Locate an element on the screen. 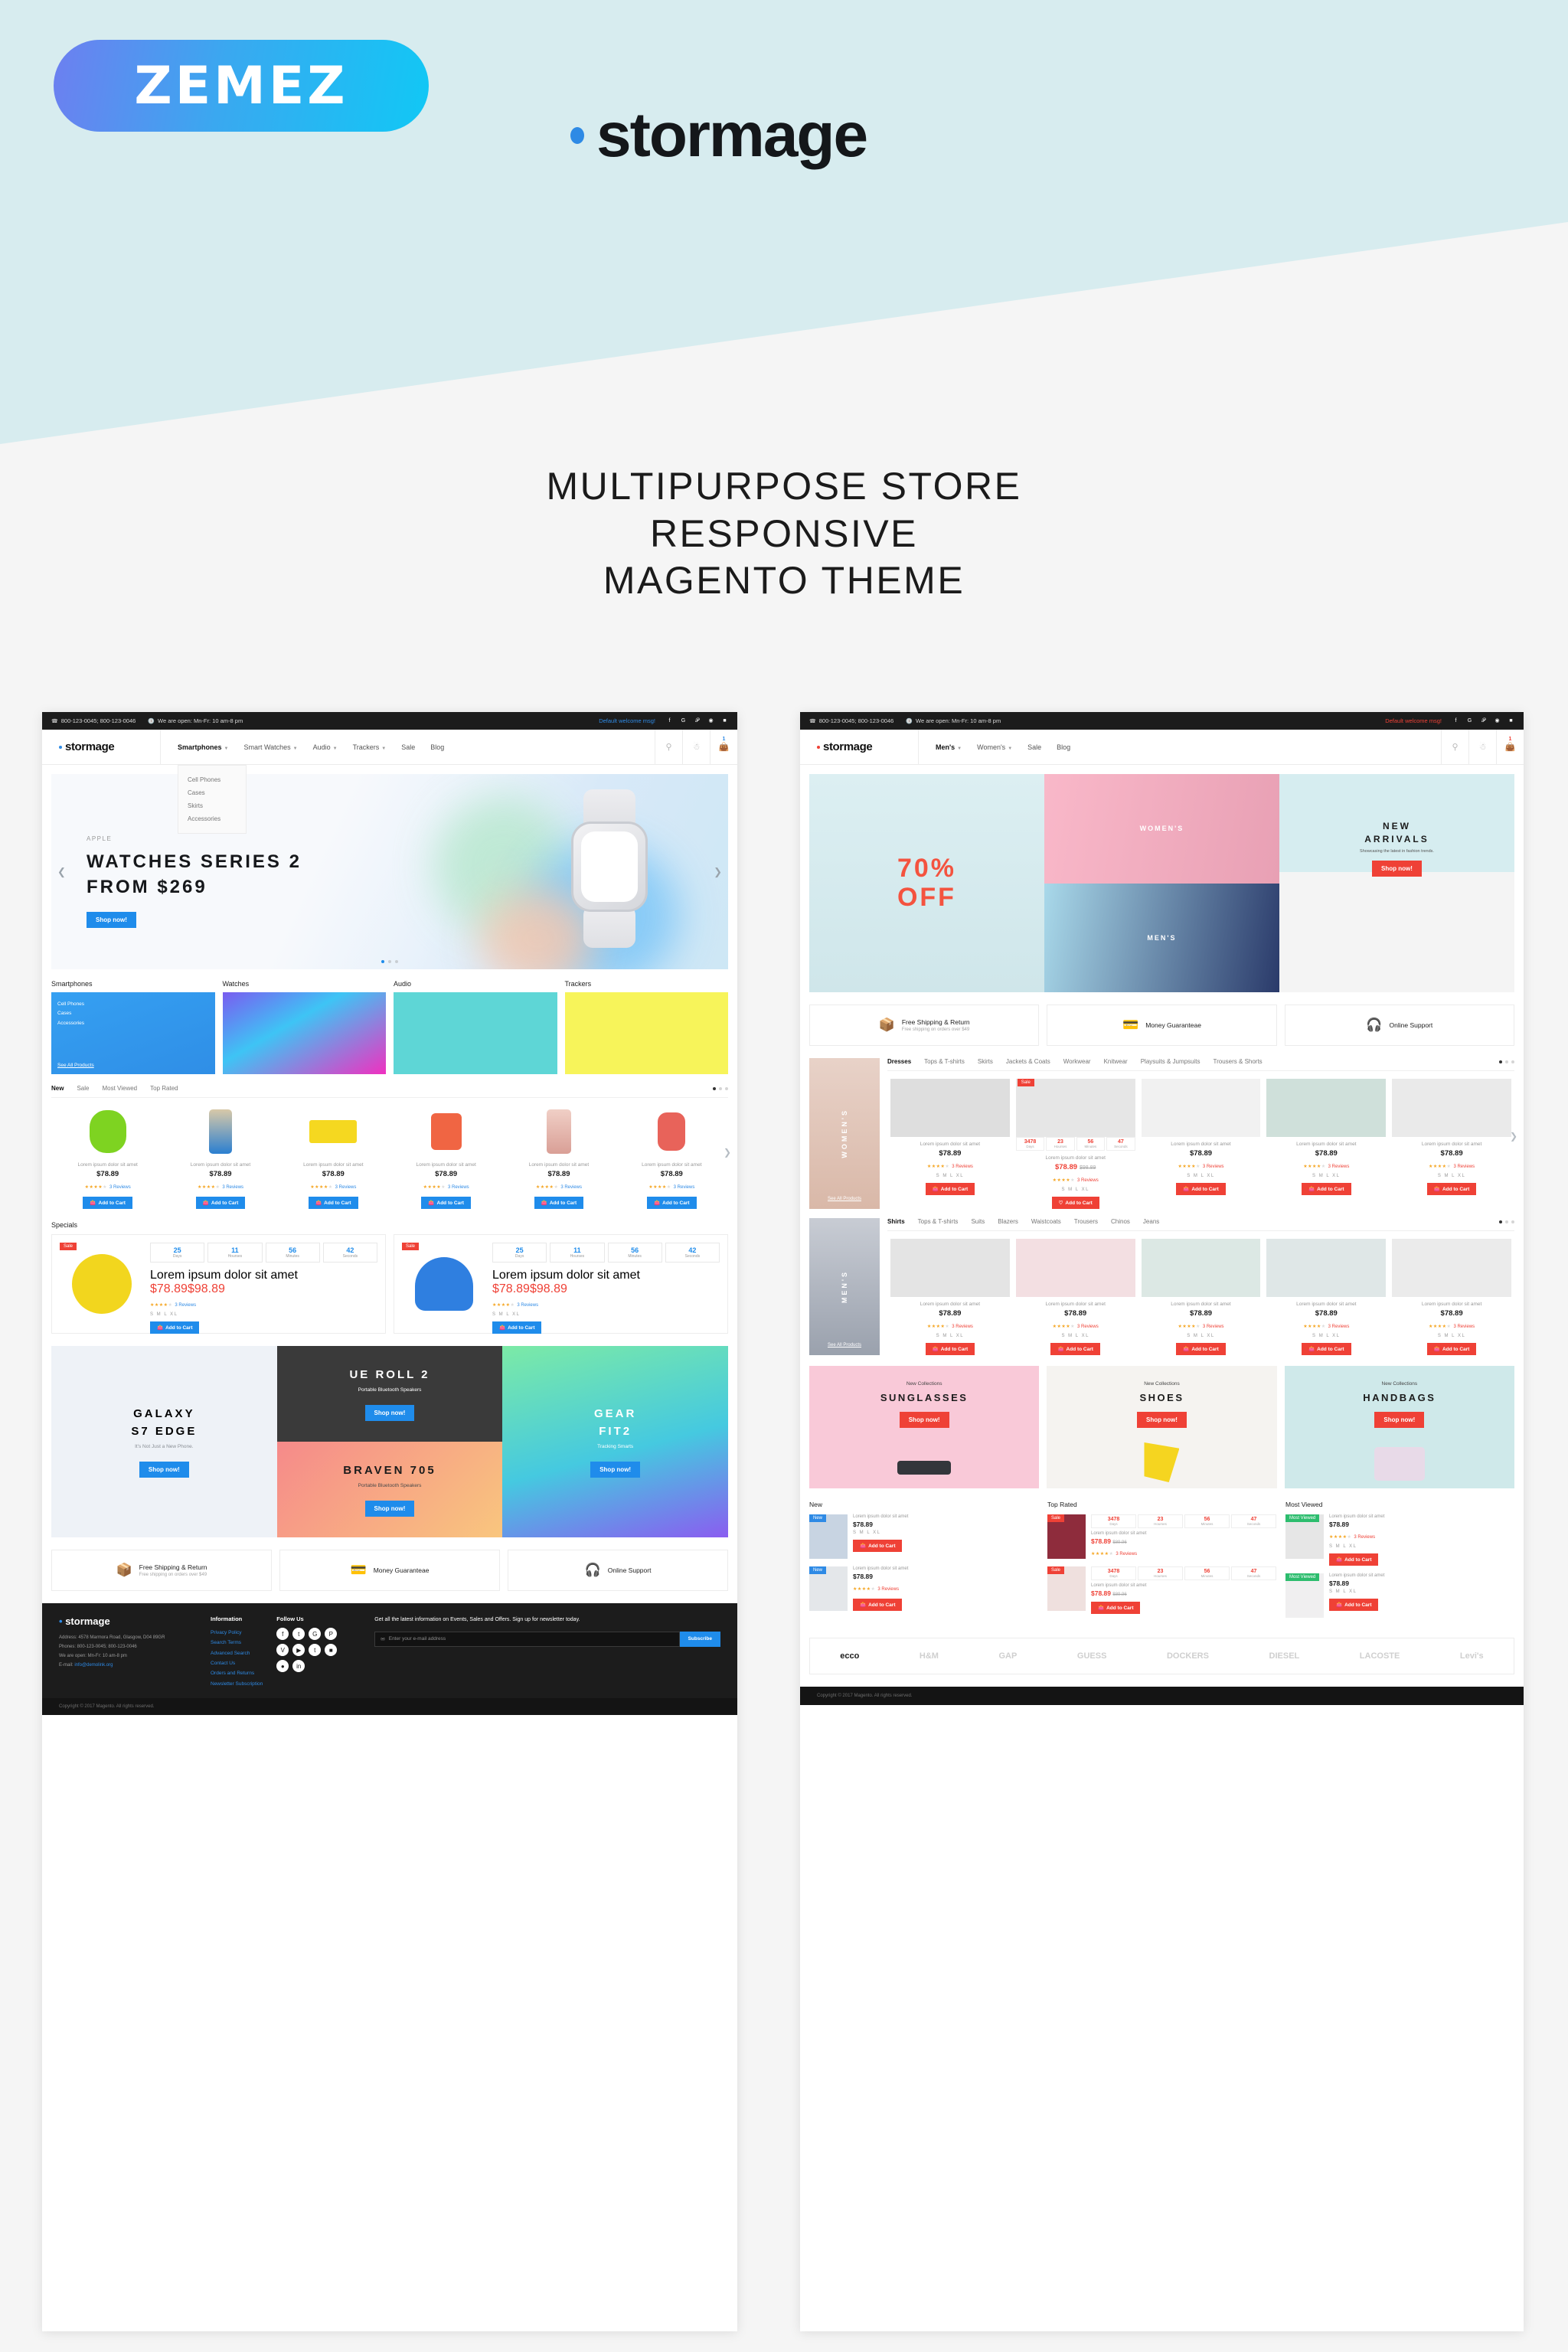 The width and height of the screenshot is (1568, 2352). nav-item-mens: Men's ▼ is located at coordinates (949, 747).